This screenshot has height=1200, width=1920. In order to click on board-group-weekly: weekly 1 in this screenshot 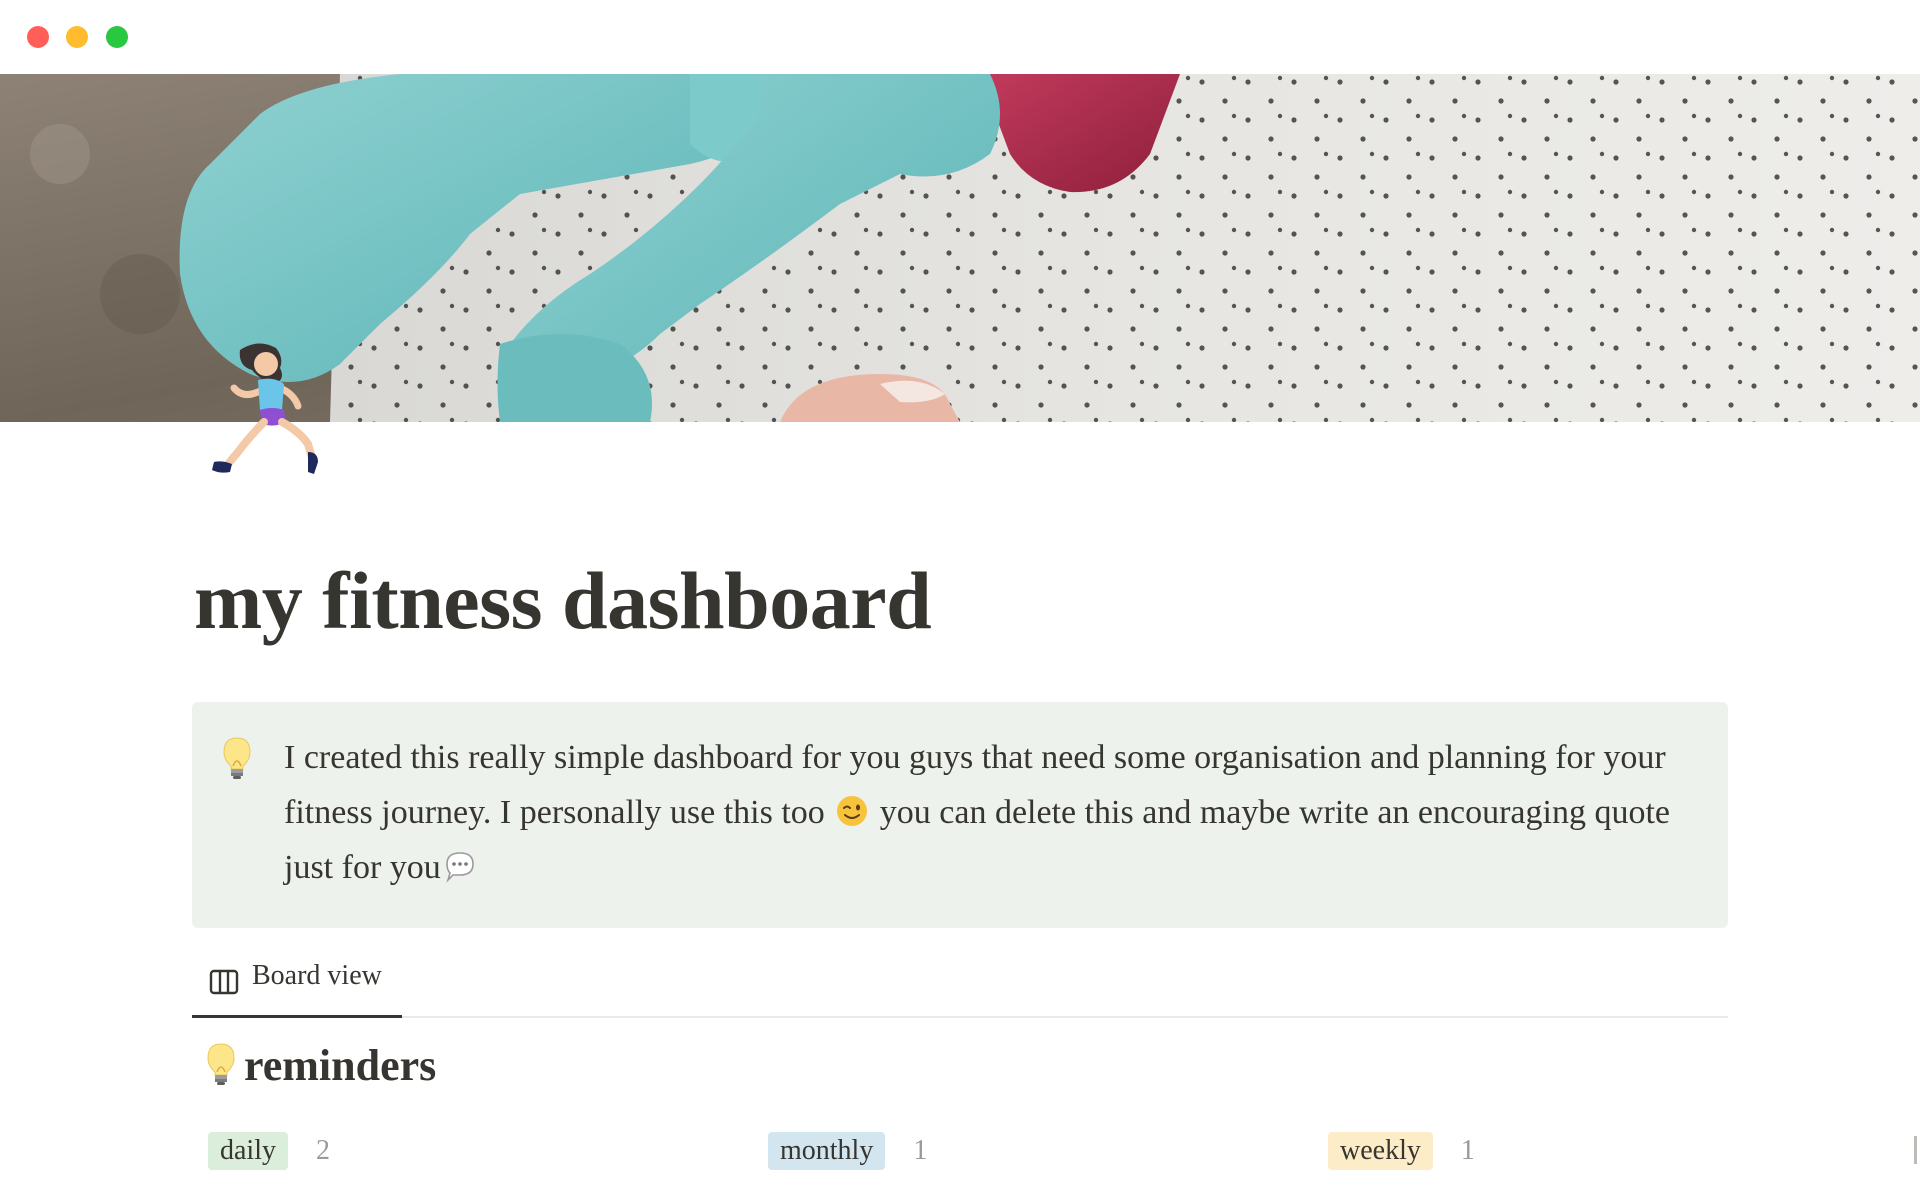, I will do `click(1401, 1152)`.